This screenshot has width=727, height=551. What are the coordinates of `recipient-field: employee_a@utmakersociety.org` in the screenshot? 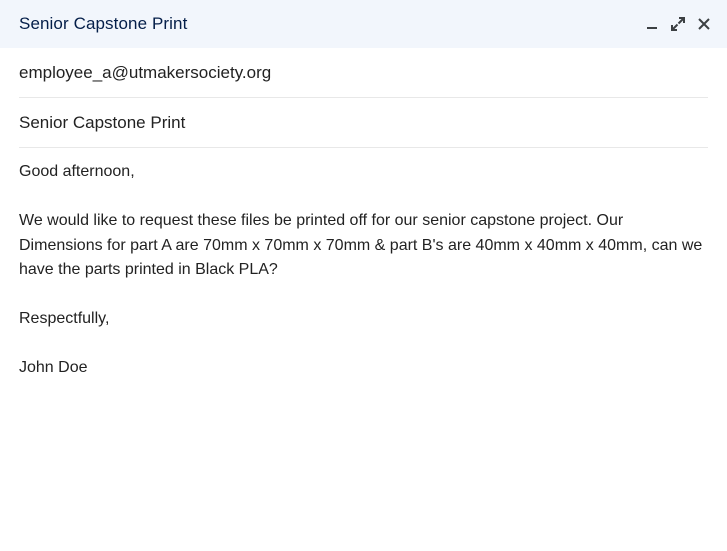 It's located at (363, 73).